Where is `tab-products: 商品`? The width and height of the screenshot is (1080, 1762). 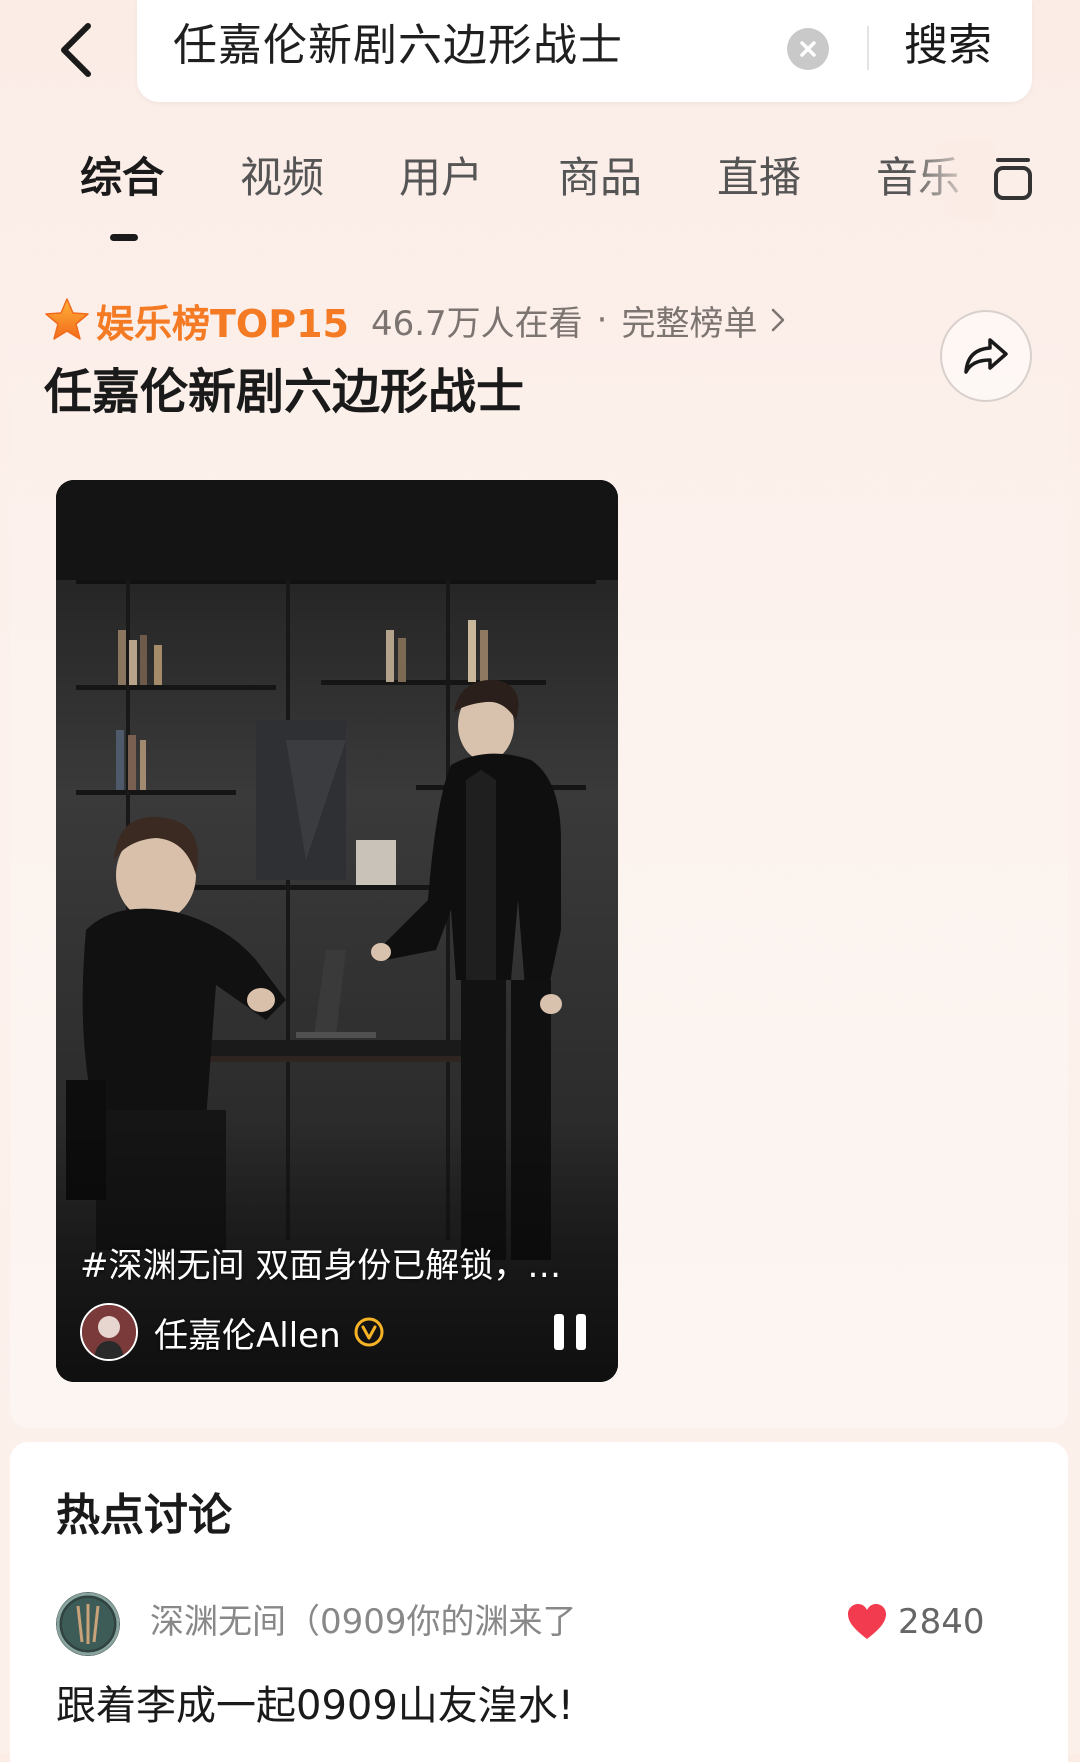 tab-products: 商品 is located at coordinates (600, 178).